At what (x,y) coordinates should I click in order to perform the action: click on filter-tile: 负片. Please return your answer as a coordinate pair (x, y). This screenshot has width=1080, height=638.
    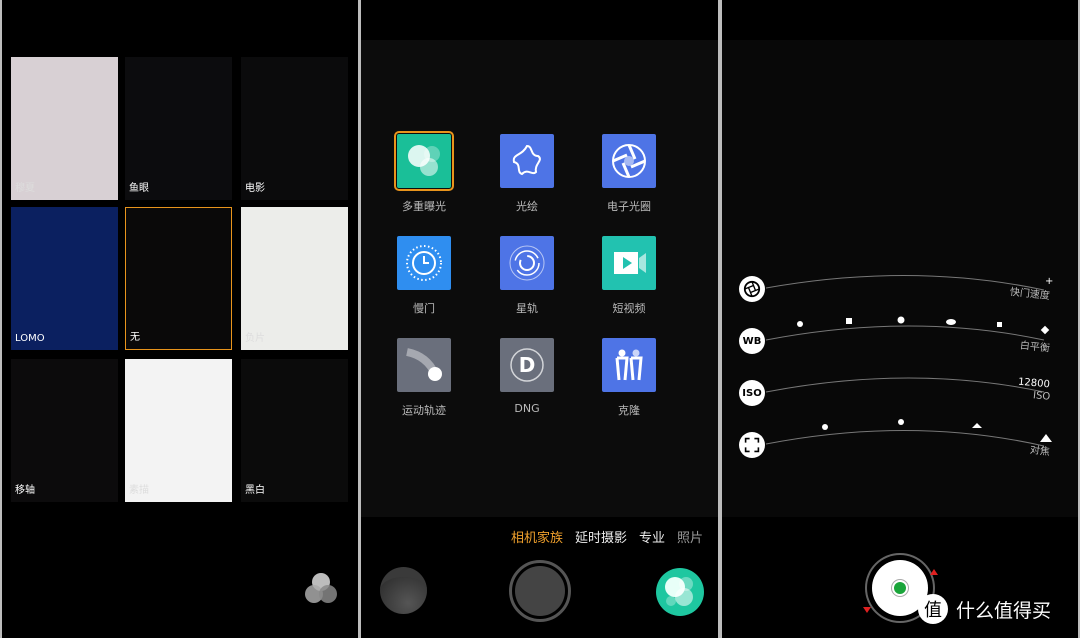
    Looking at the image, I should click on (294, 278).